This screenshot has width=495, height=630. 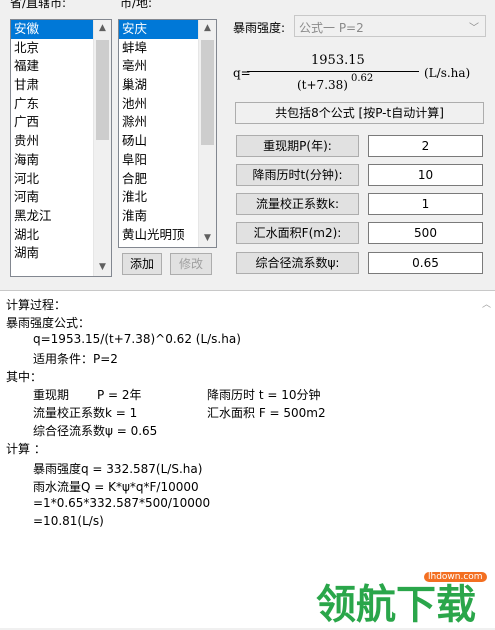 What do you see at coordinates (474, 28) in the screenshot?
I see `chevron-down-icon: ﹀` at bounding box center [474, 28].